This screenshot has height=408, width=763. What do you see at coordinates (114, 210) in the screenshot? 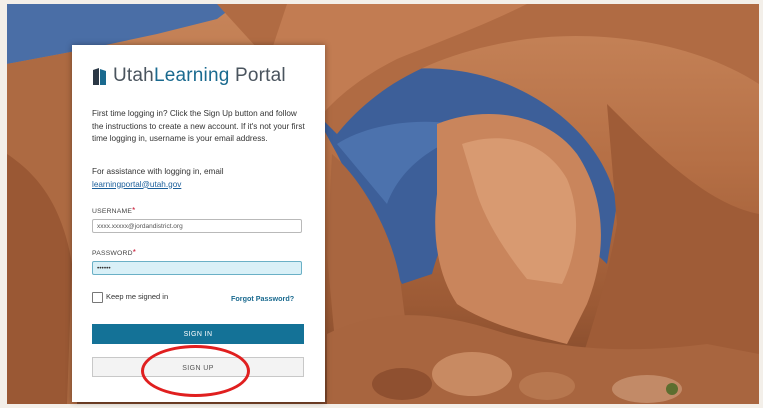
I see `username-label: USERNAME*` at bounding box center [114, 210].